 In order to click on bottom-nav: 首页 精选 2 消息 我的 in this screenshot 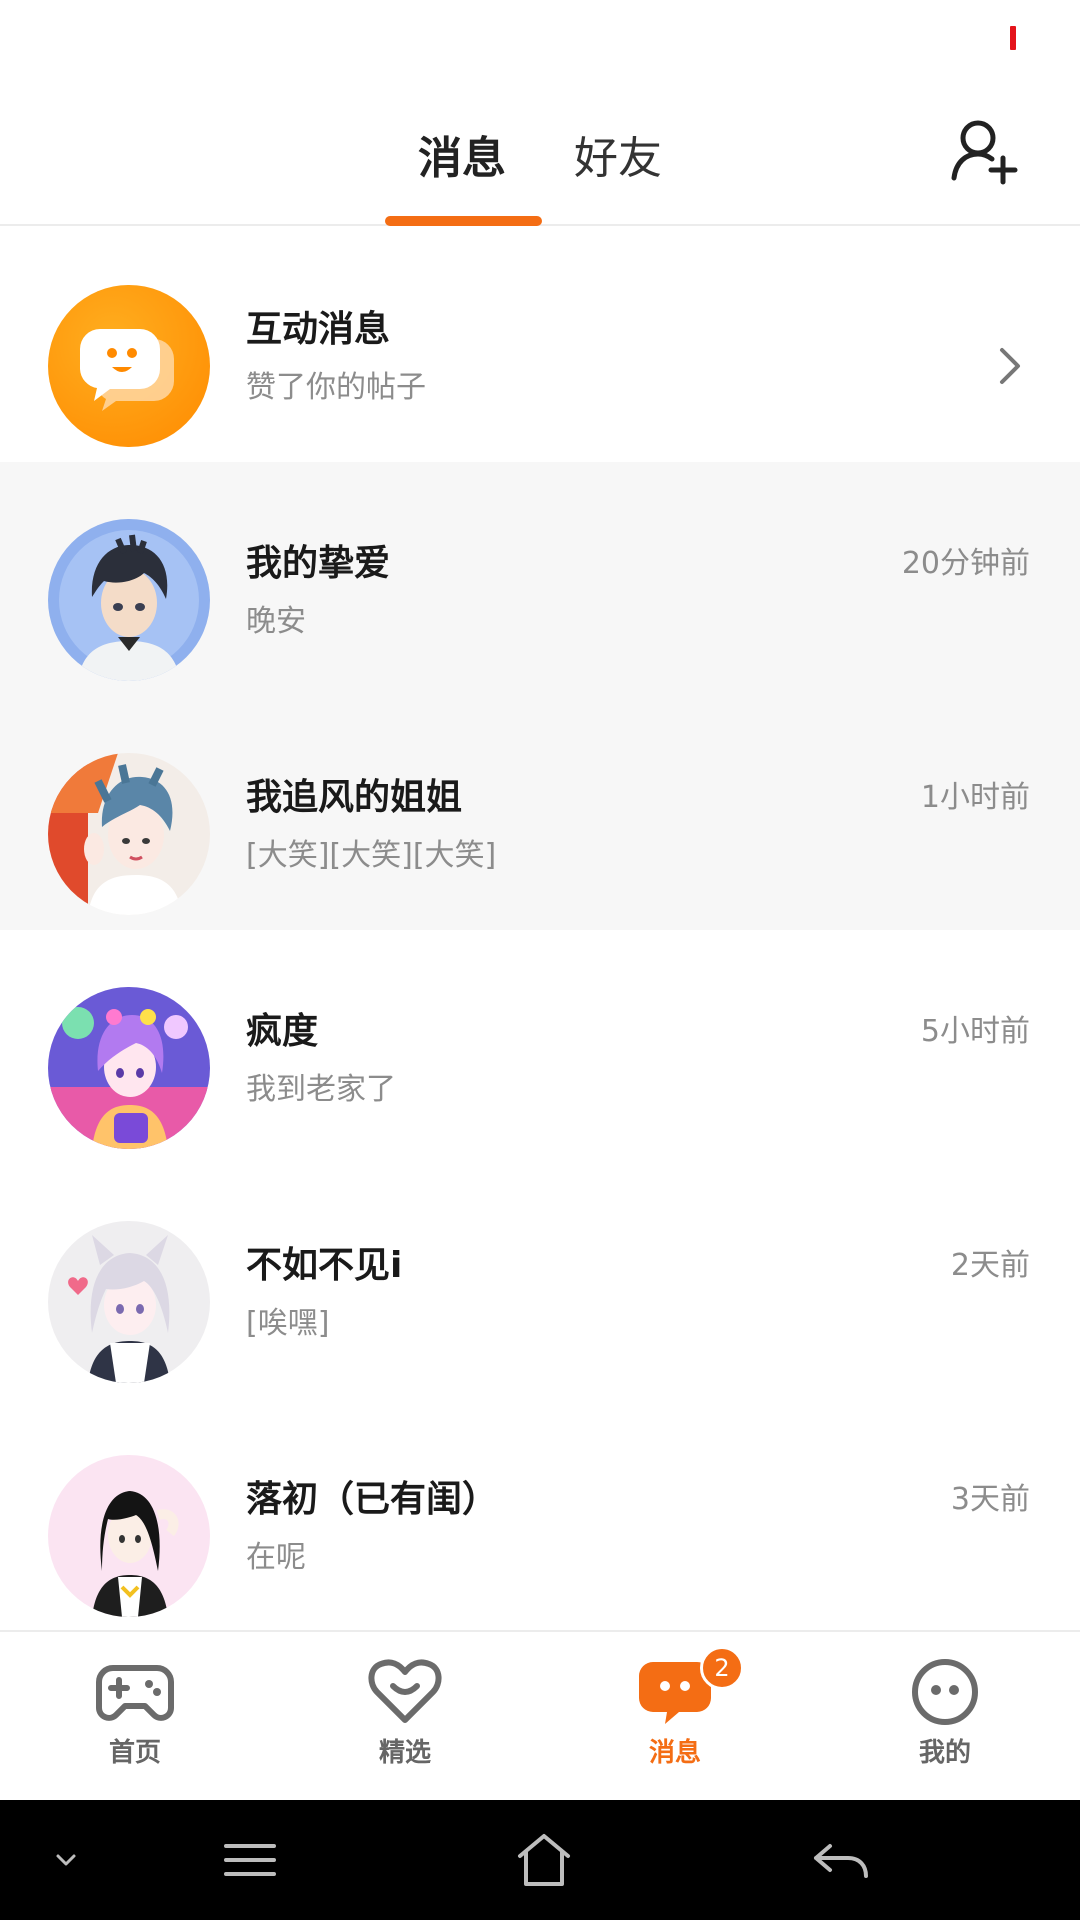, I will do `click(540, 1715)`.